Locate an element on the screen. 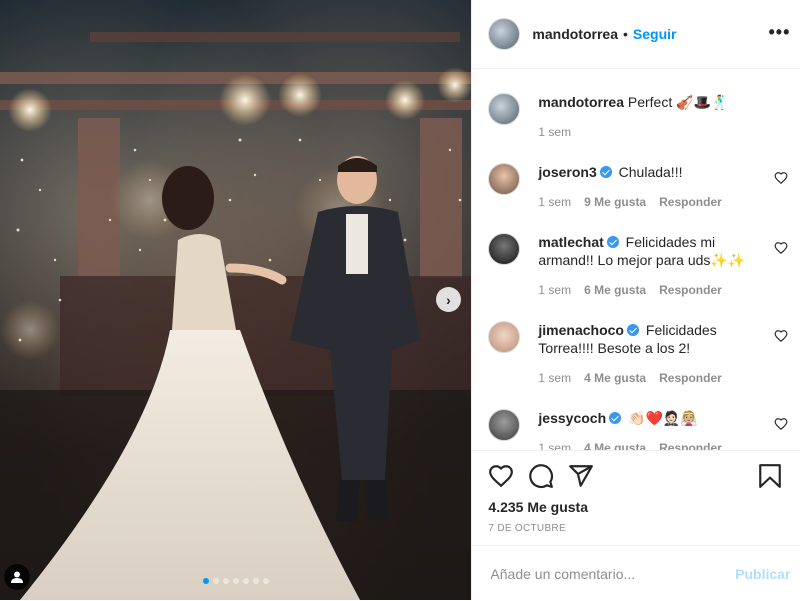 The width and height of the screenshot is (800, 601). share-icon is located at coordinates (581, 476).